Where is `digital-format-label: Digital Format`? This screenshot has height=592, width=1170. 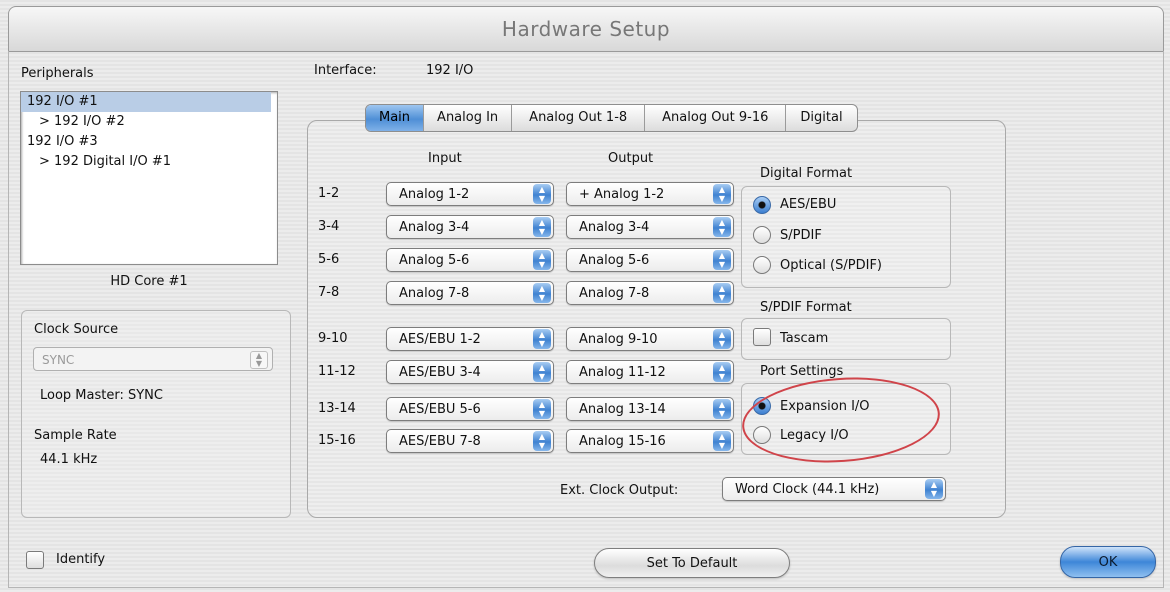
digital-format-label: Digital Format is located at coordinates (806, 173).